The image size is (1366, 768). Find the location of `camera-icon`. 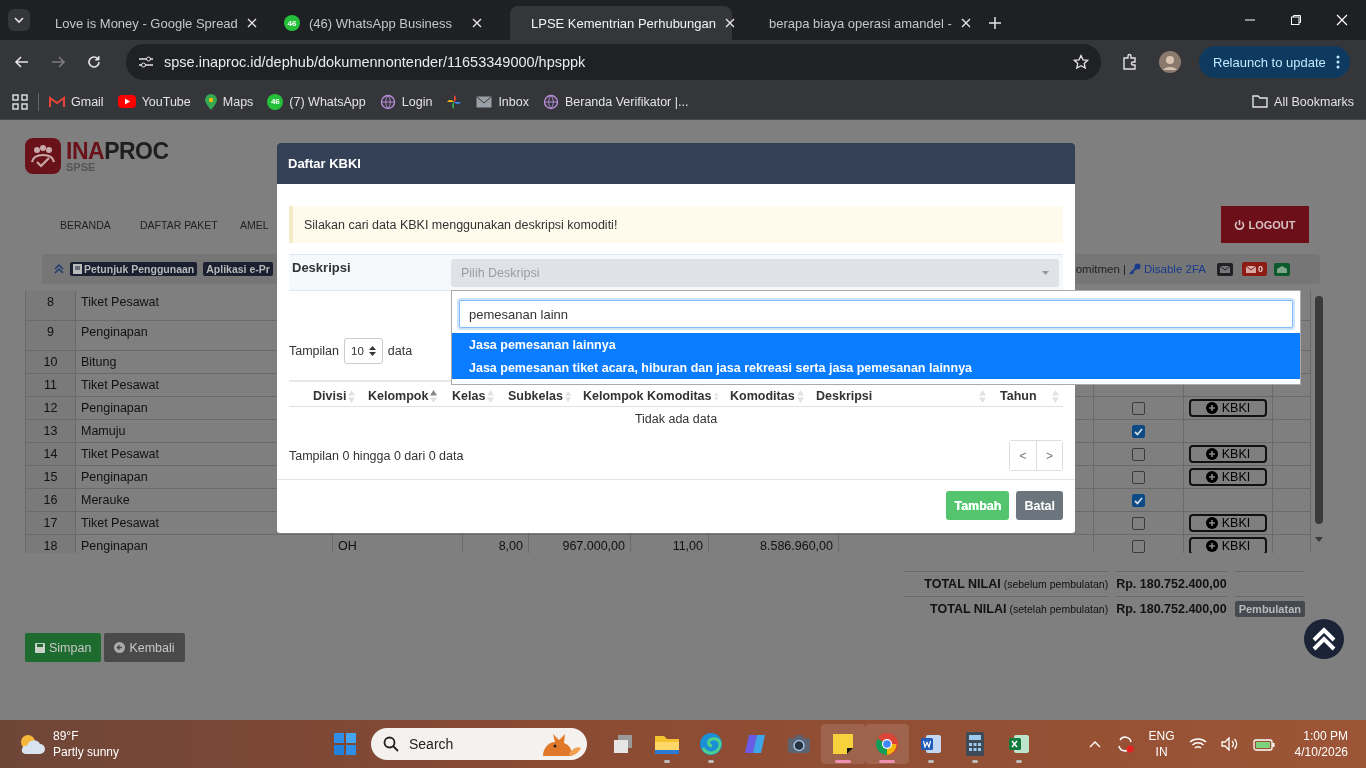

camera-icon is located at coordinates (799, 744).